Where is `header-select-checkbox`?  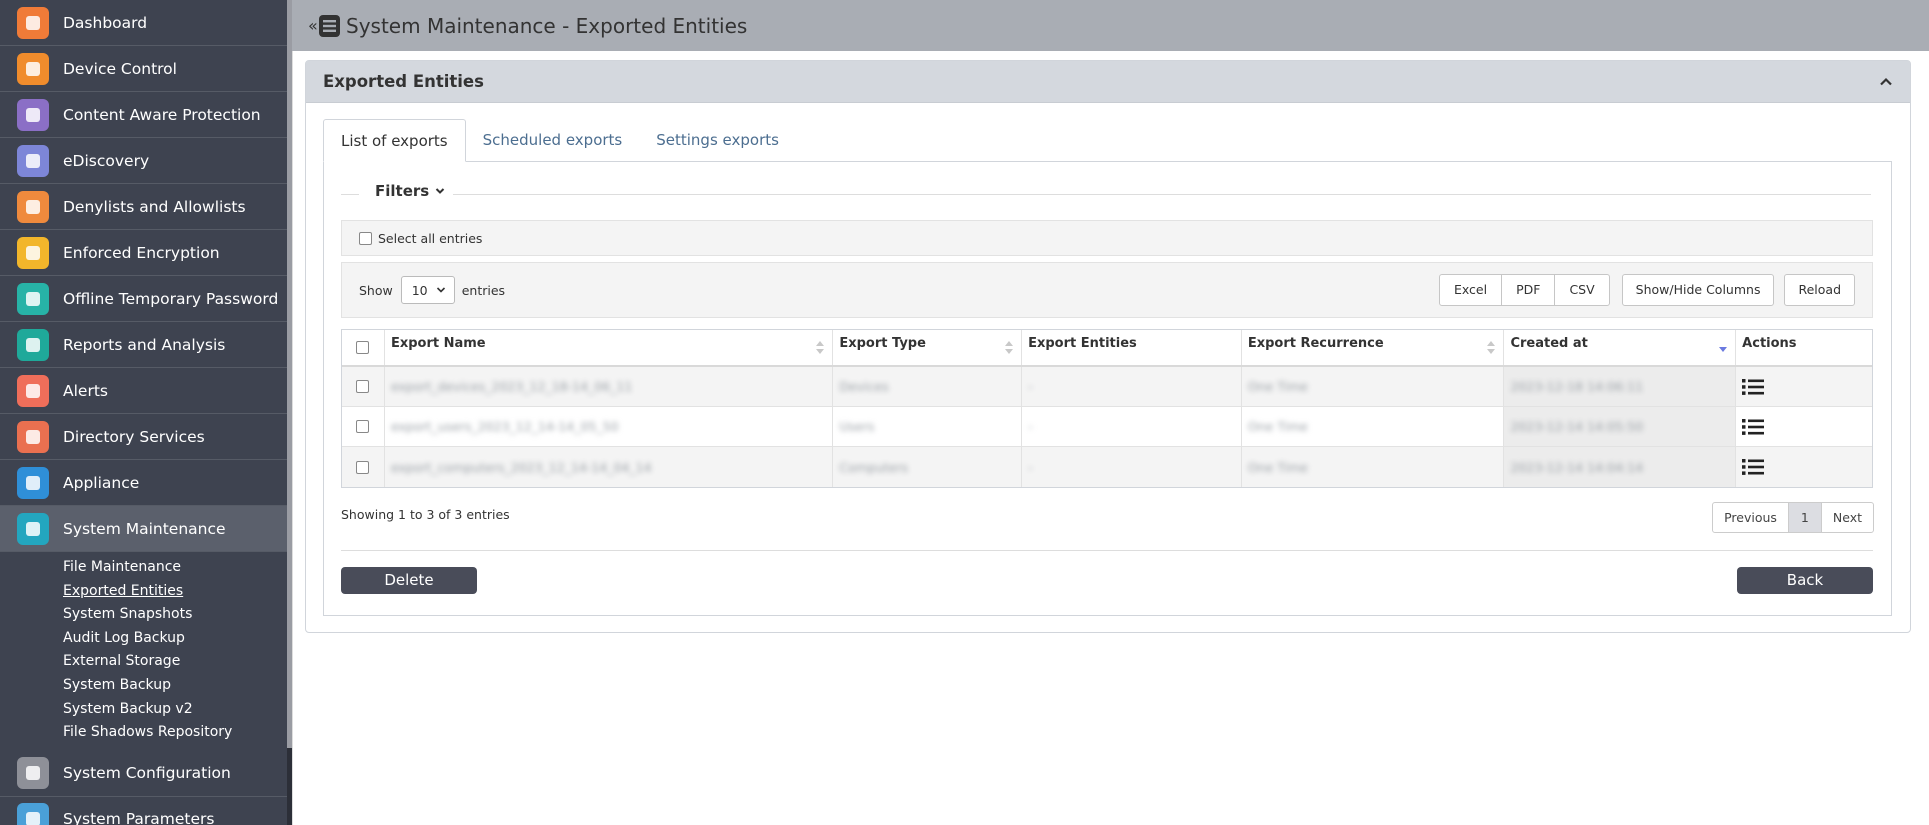 header-select-checkbox is located at coordinates (363, 347).